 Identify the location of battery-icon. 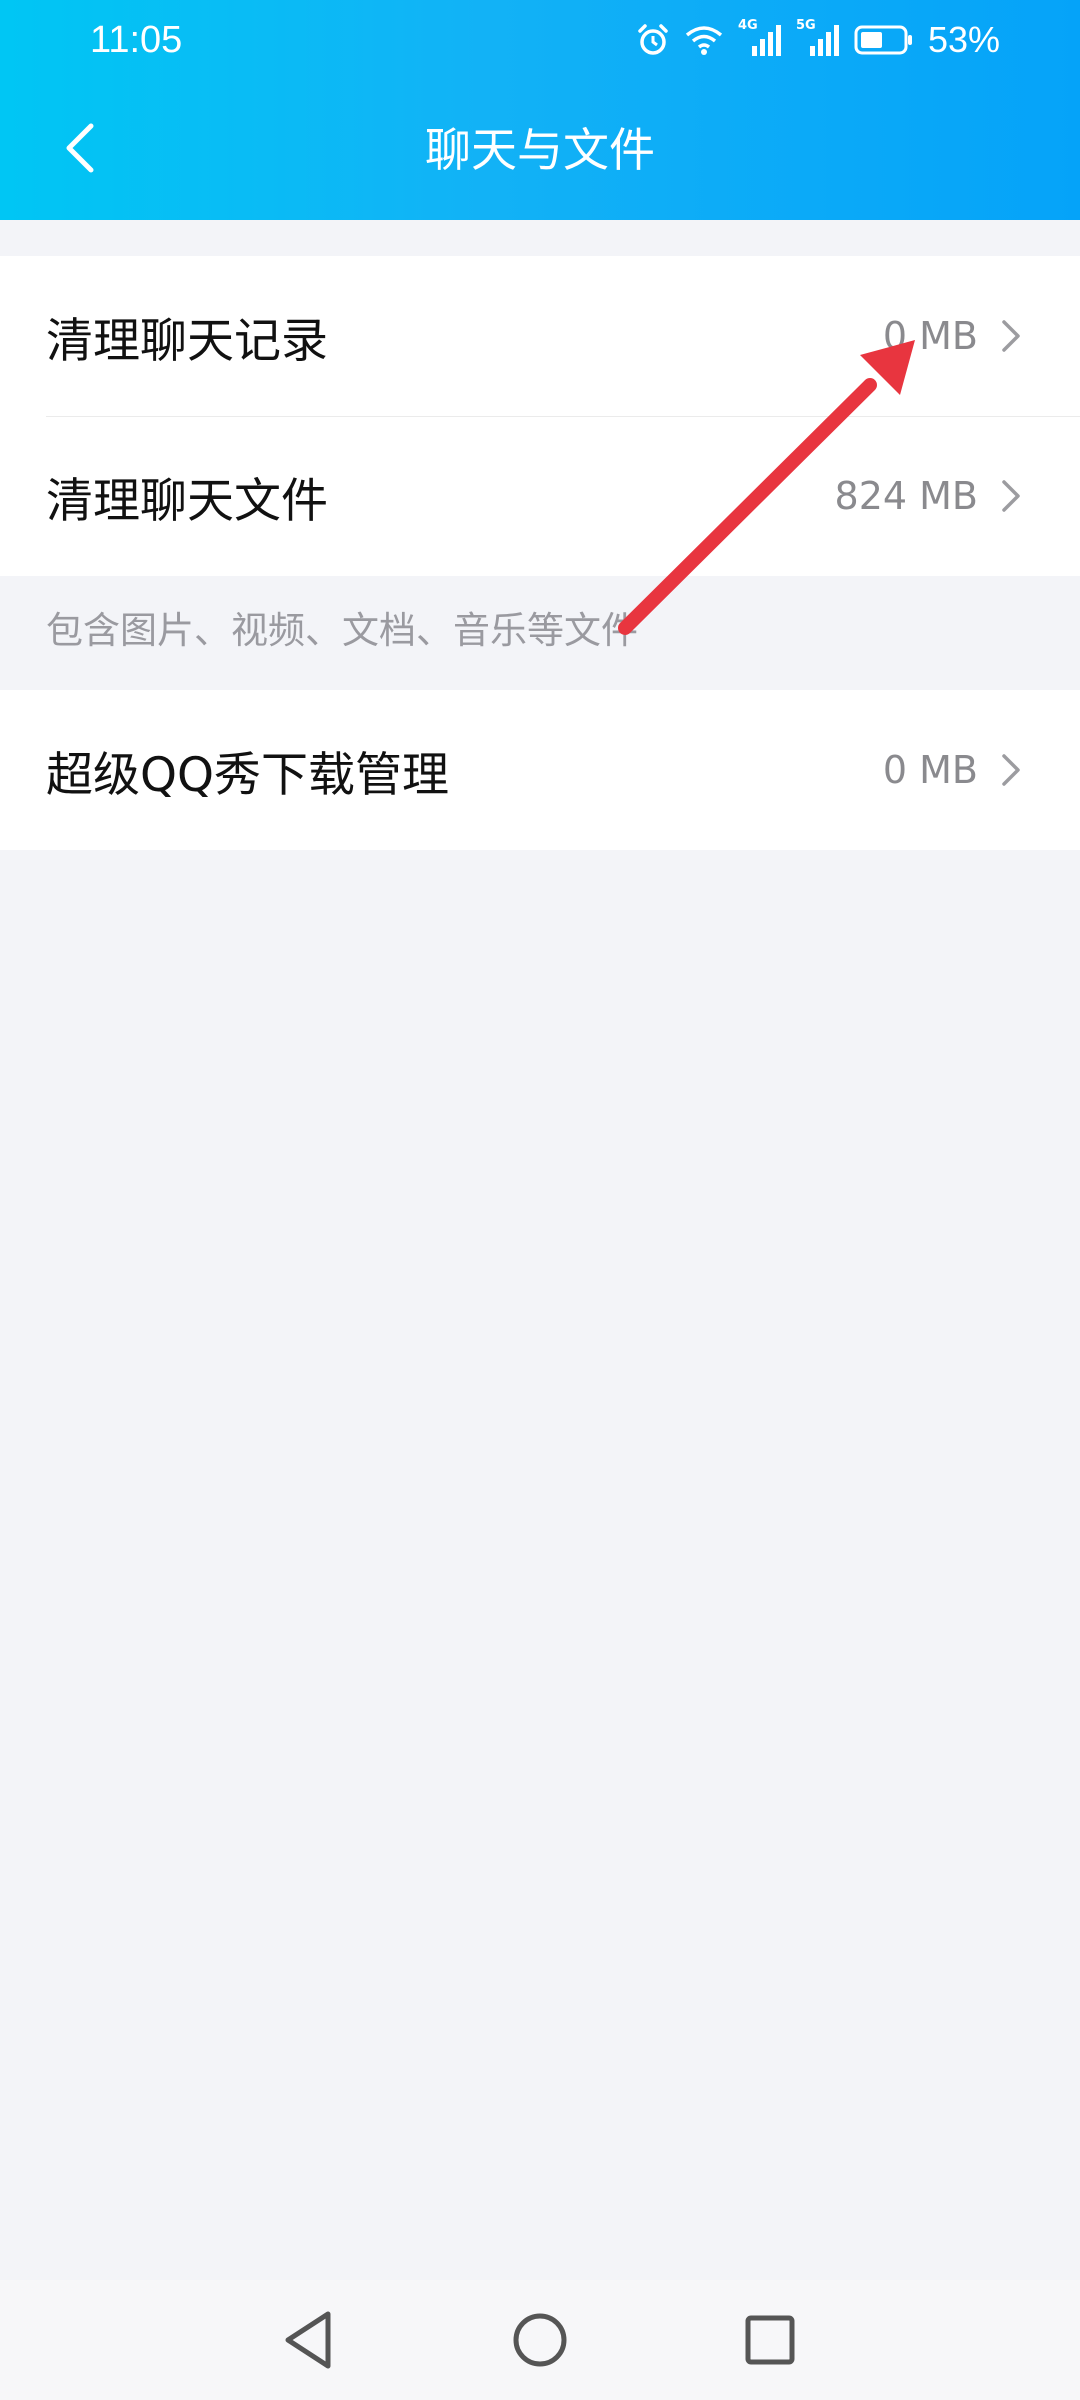
(884, 40).